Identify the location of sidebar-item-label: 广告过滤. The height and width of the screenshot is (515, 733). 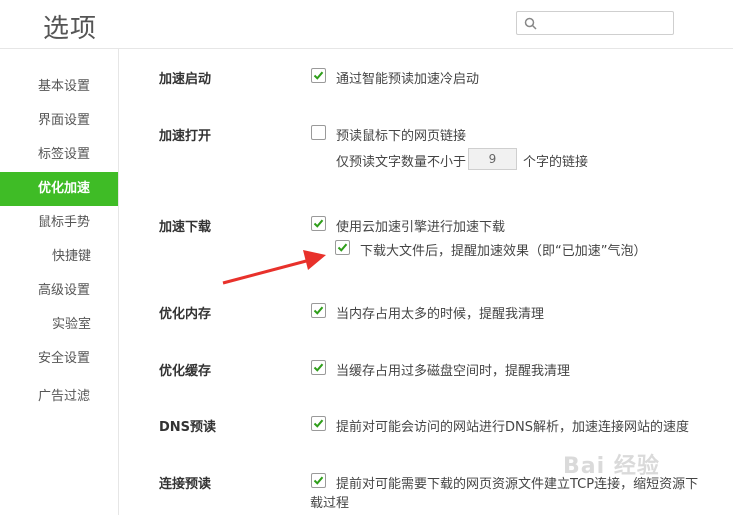
(64, 396).